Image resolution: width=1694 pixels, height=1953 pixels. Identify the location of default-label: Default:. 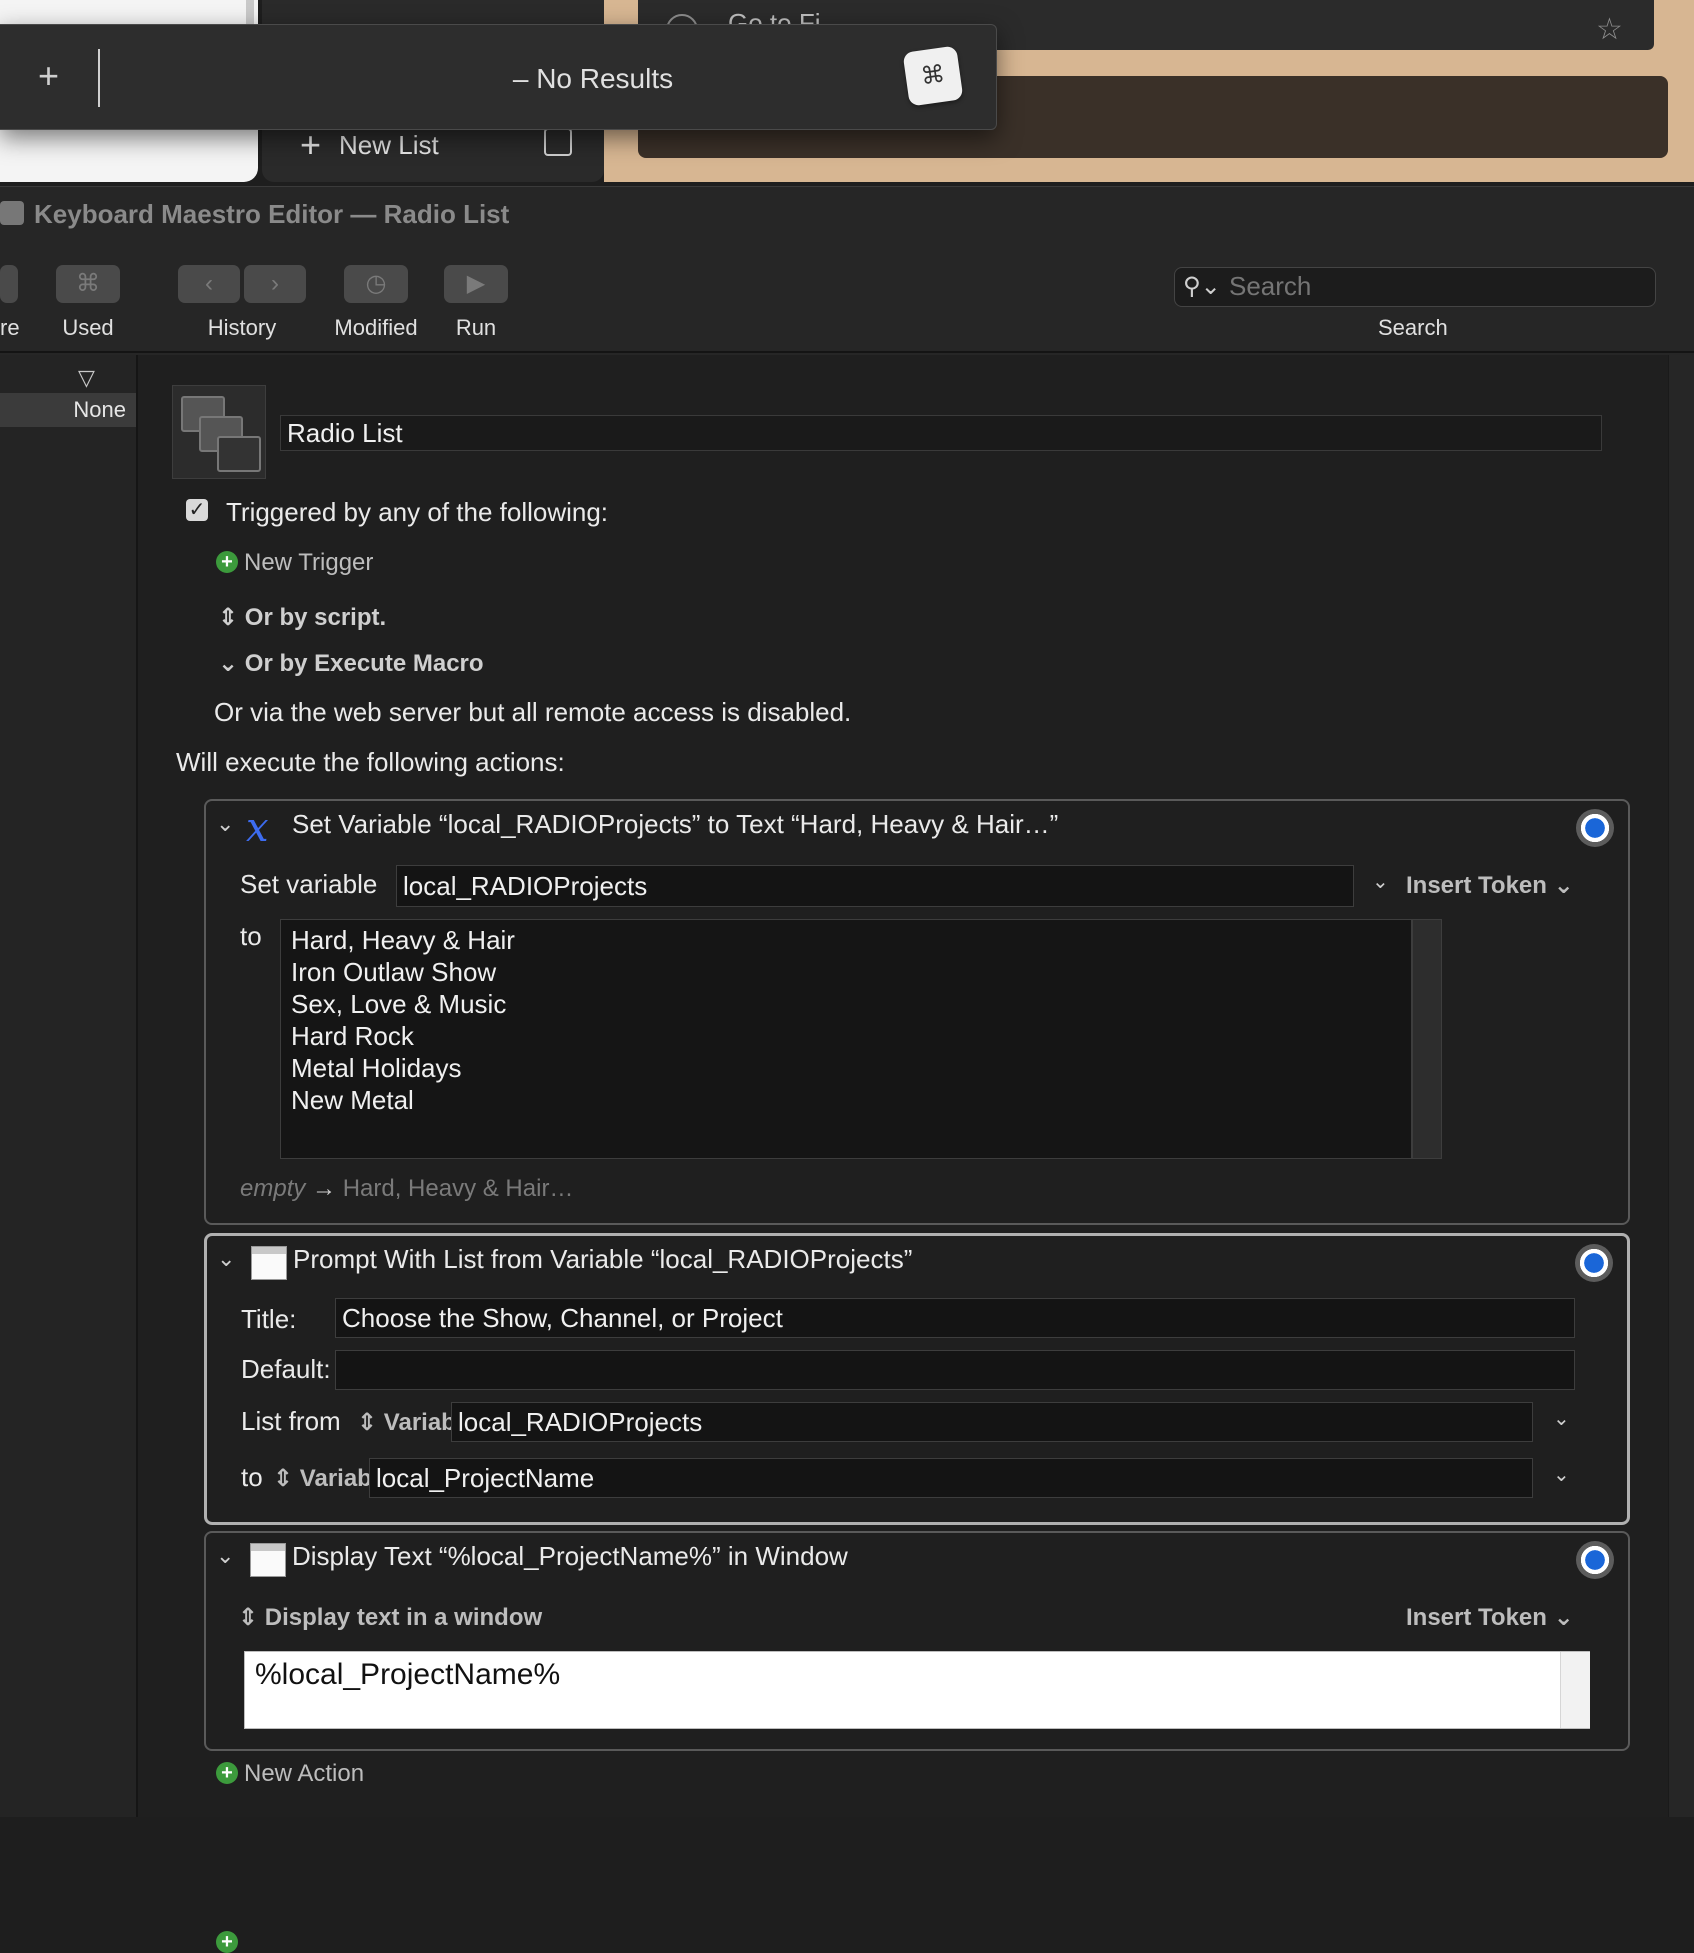
(286, 1369).